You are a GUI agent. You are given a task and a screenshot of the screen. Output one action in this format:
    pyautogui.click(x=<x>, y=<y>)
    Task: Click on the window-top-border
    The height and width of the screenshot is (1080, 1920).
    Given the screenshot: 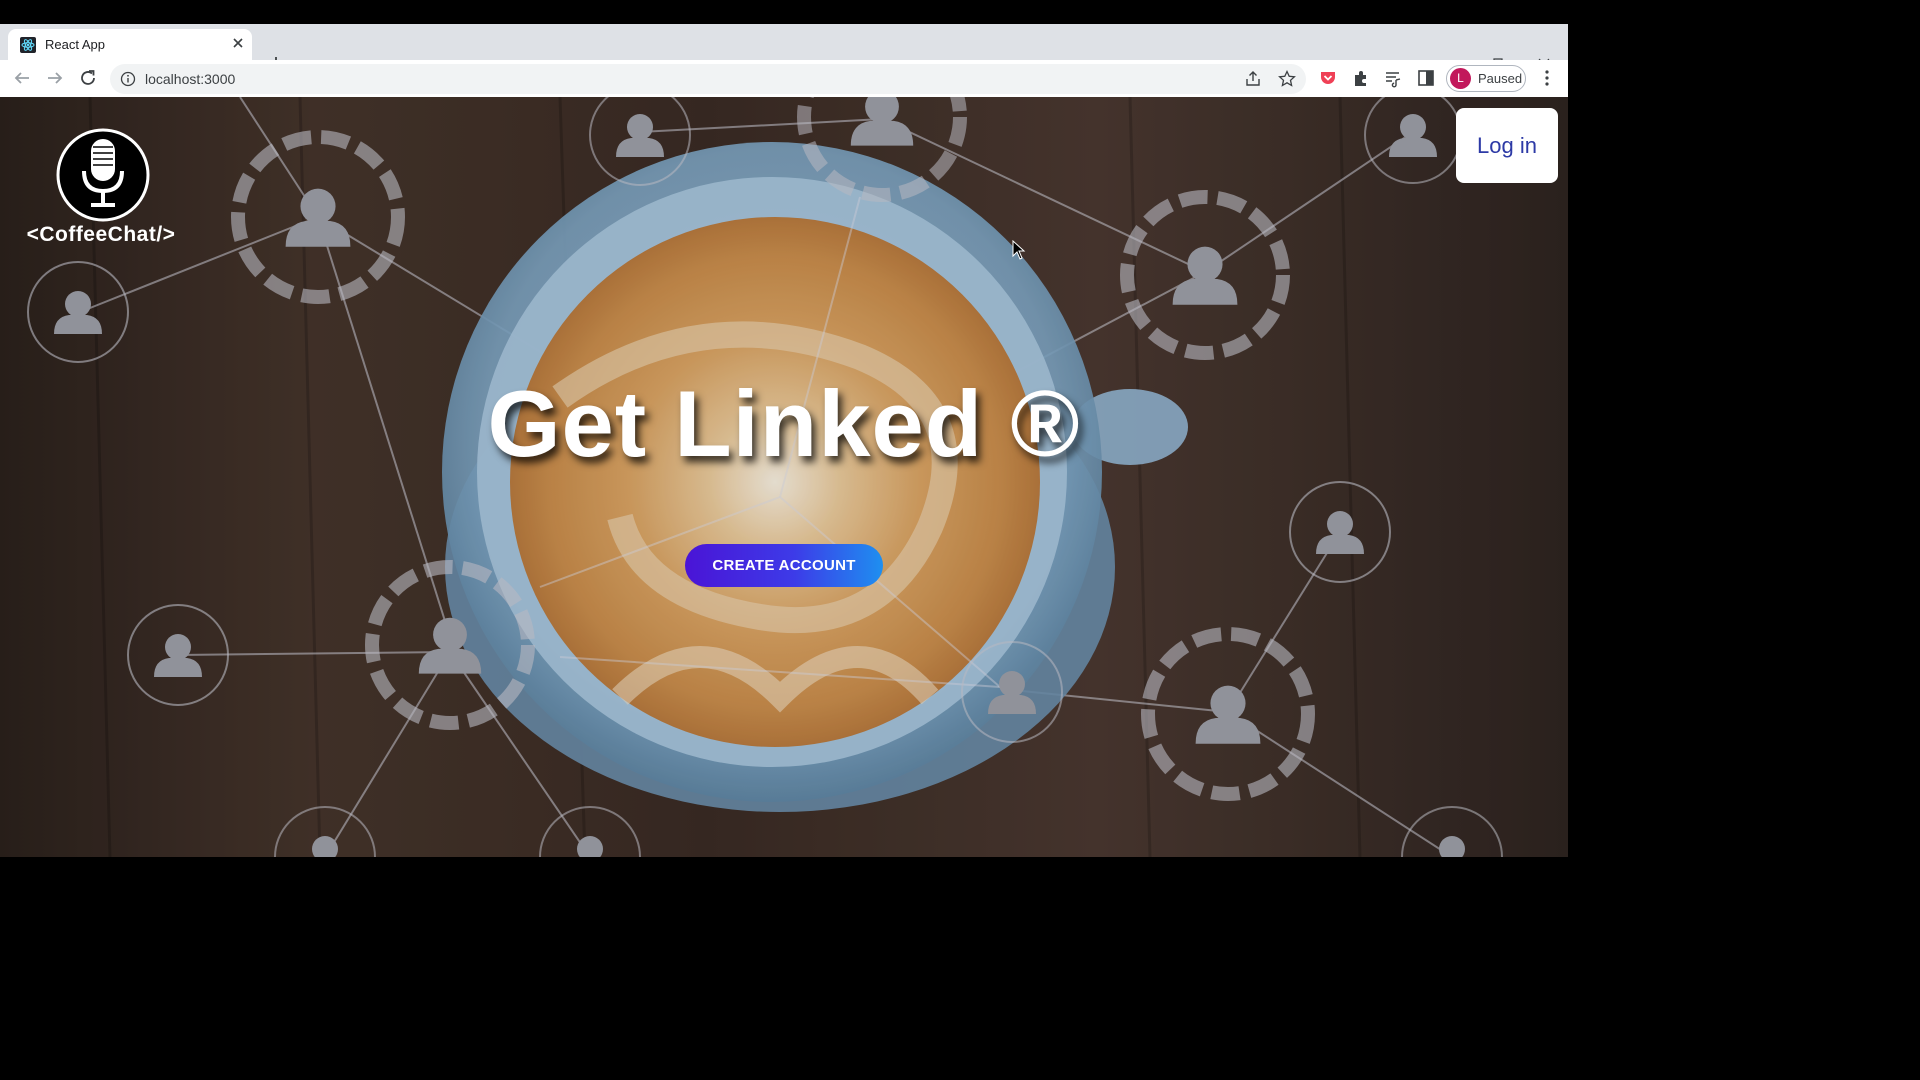 What is the action you would take?
    pyautogui.click(x=784, y=12)
    